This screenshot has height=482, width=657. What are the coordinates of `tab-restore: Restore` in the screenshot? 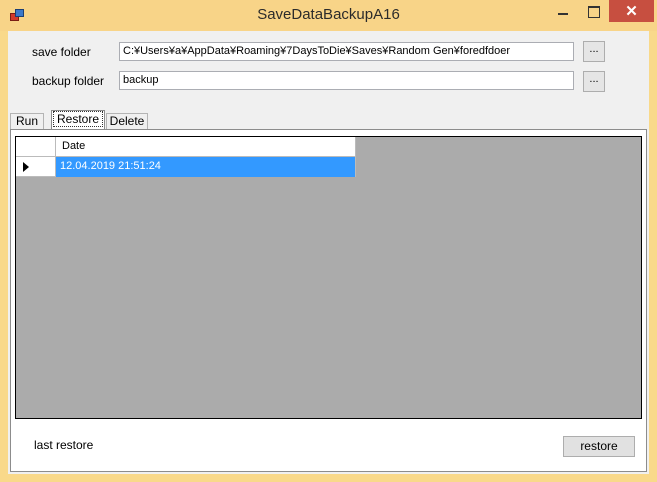 It's located at (78, 120).